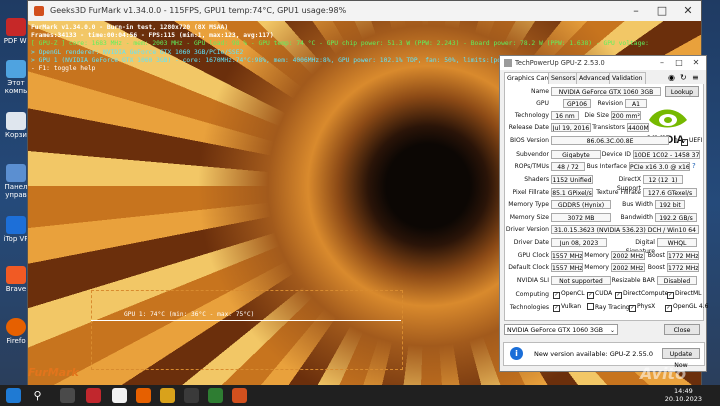 This screenshot has width=720, height=406. What do you see at coordinates (16, 121) in the screenshot?
I see `recycle-bin-icon` at bounding box center [16, 121].